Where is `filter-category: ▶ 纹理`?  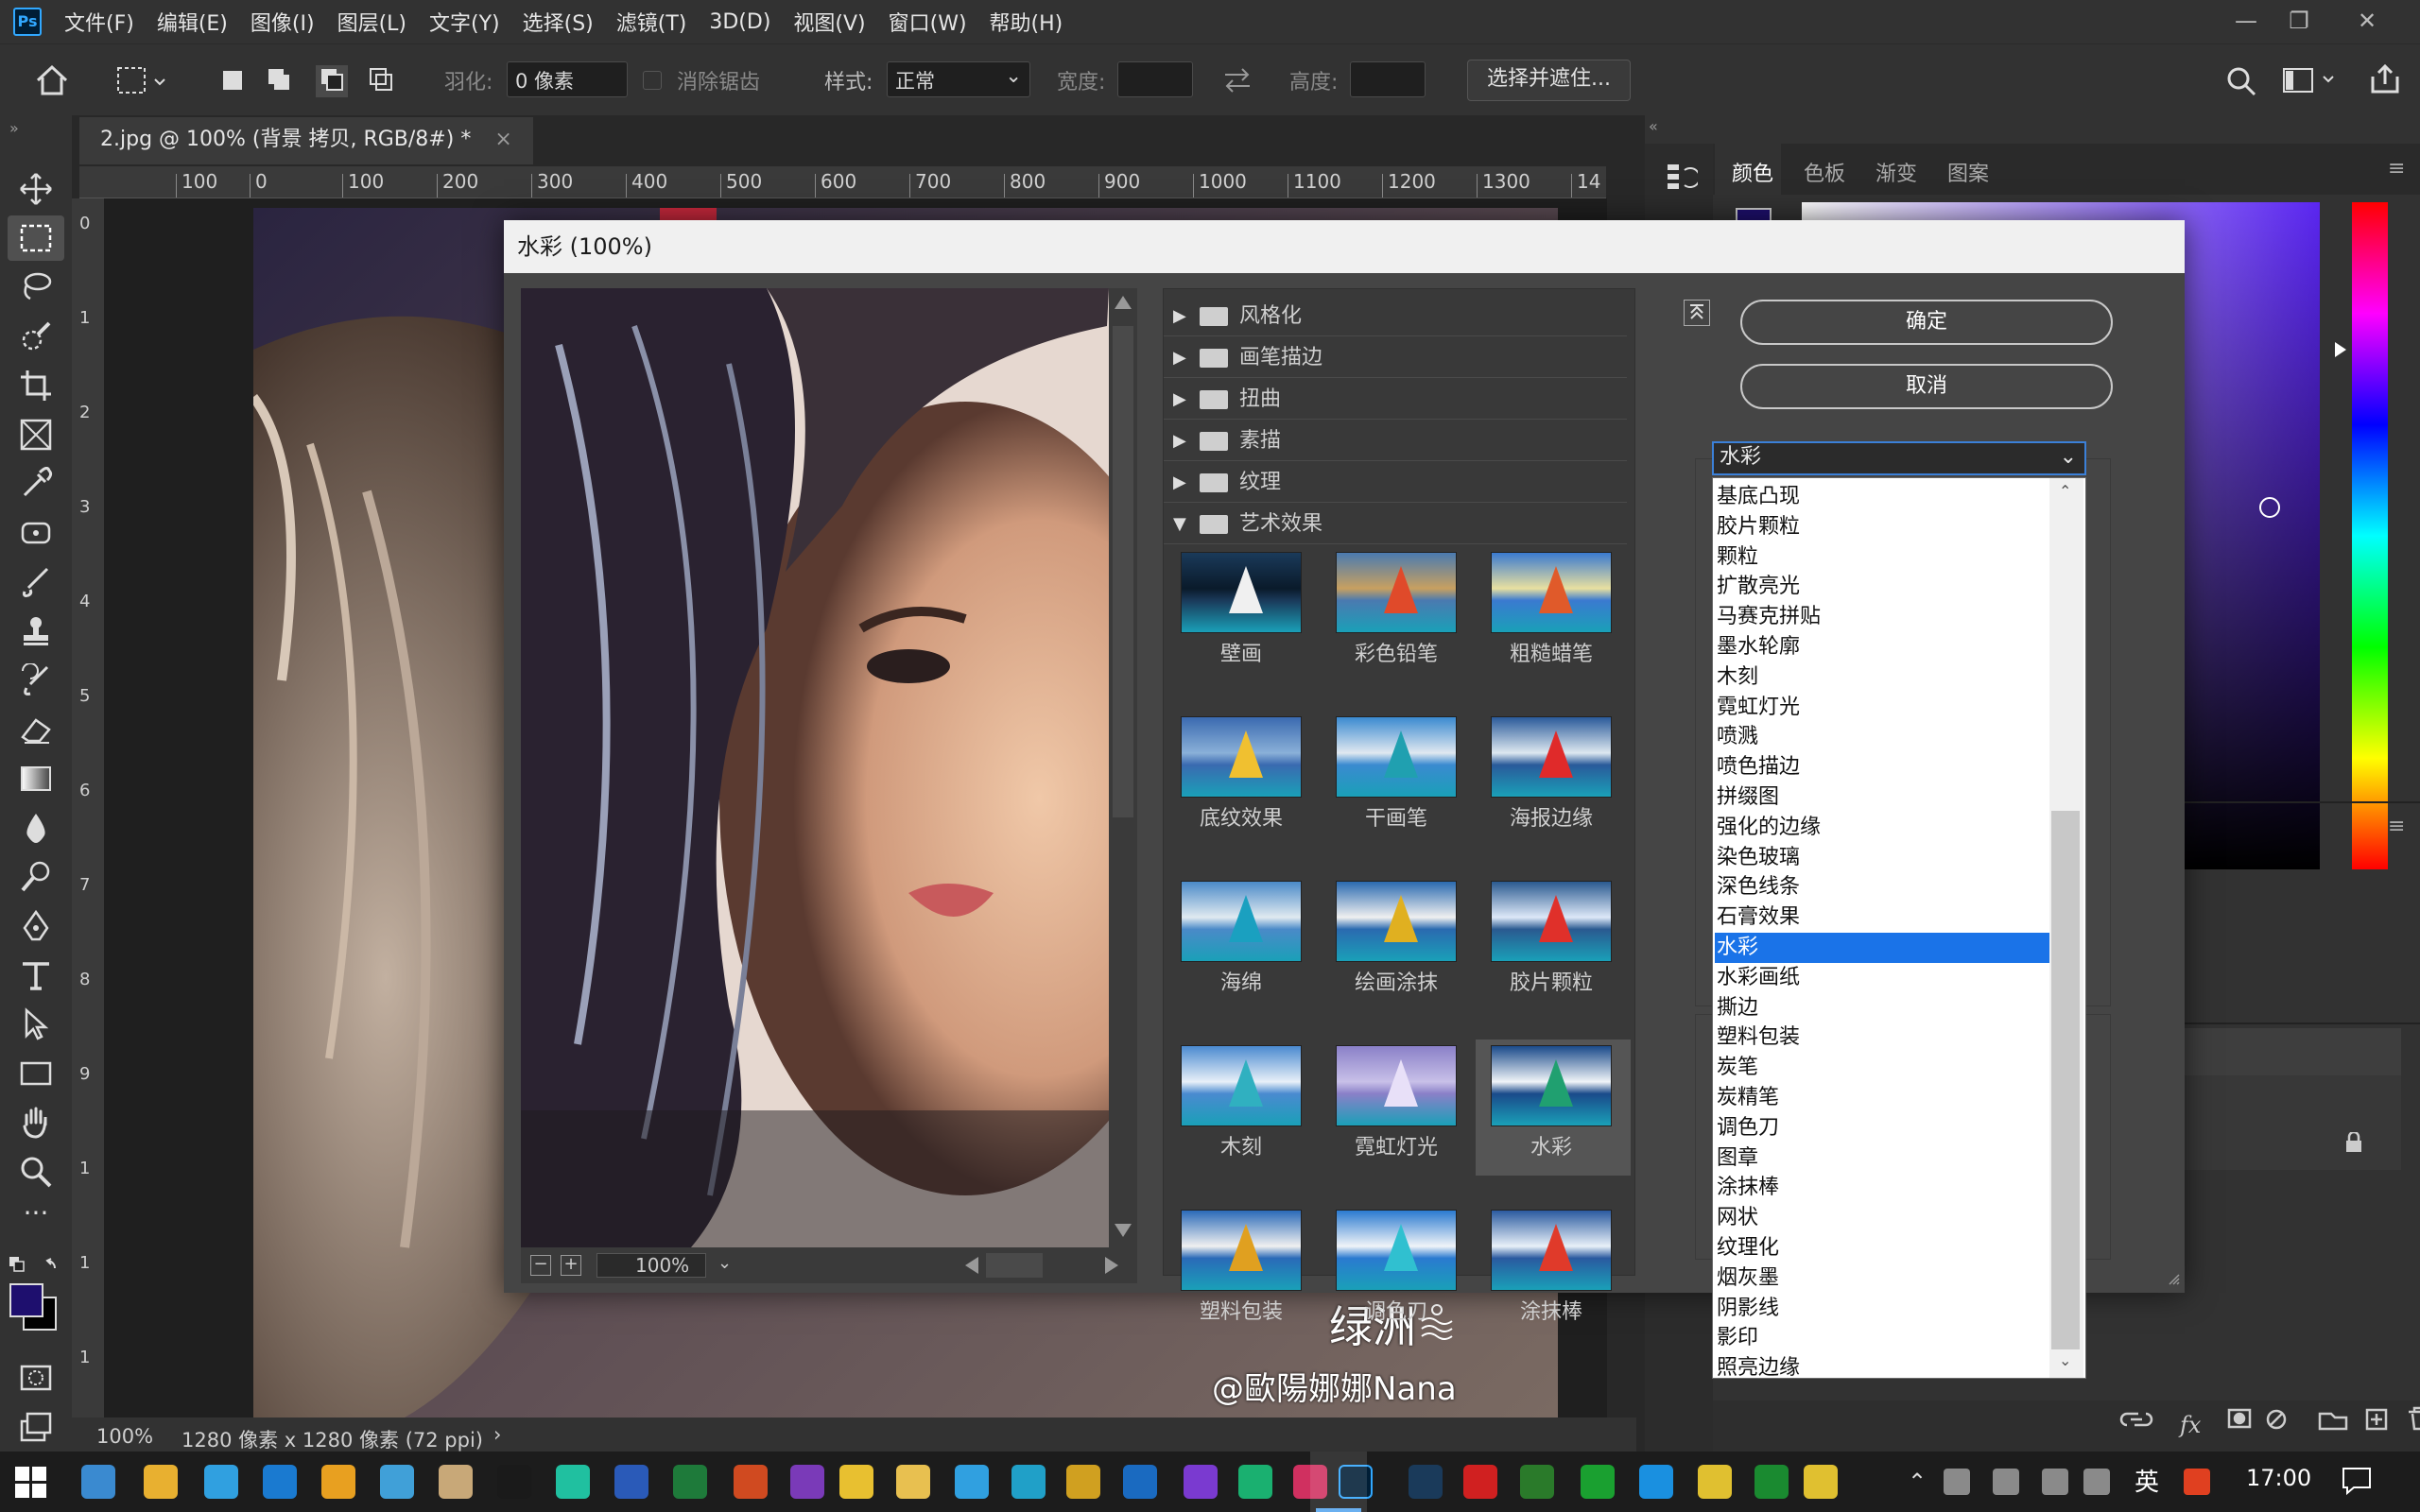 filter-category: ▶ 纹理 is located at coordinates (1395, 483).